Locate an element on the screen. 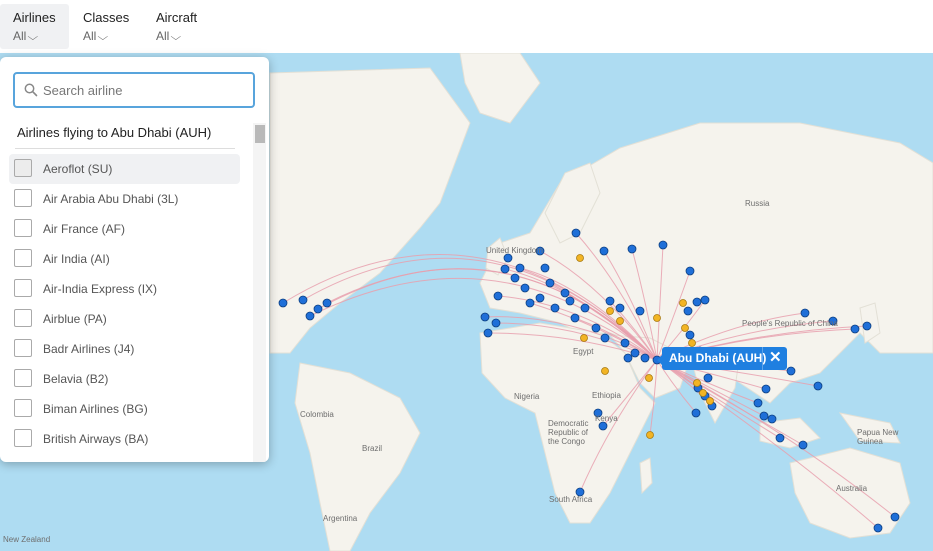  map-label-drc: Democratic Republic of the Congo is located at coordinates (568, 432).